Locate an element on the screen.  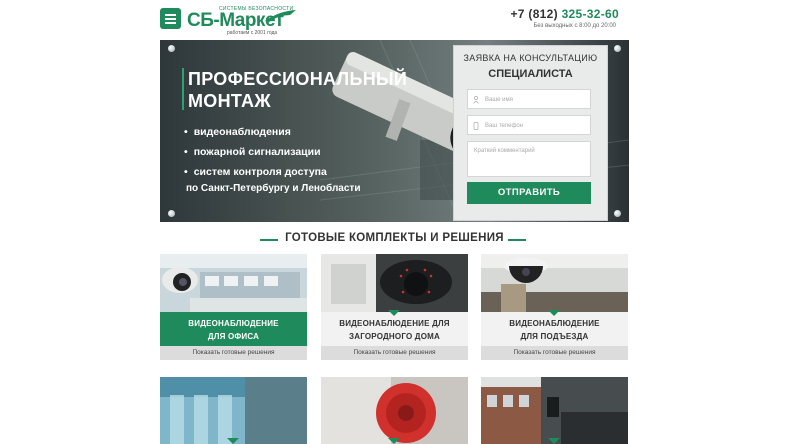
submit-button: ОТПРАВИТЬ is located at coordinates (529, 193).